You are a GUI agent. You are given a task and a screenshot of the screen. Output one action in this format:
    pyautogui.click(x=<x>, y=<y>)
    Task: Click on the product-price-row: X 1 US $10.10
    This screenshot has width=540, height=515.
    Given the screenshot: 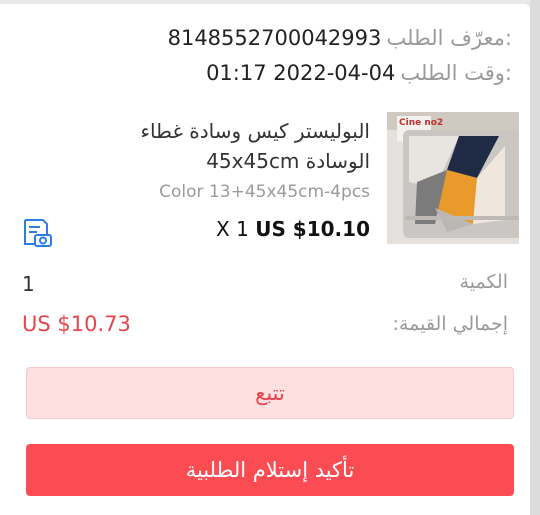 What is the action you would take?
    pyautogui.click(x=293, y=229)
    